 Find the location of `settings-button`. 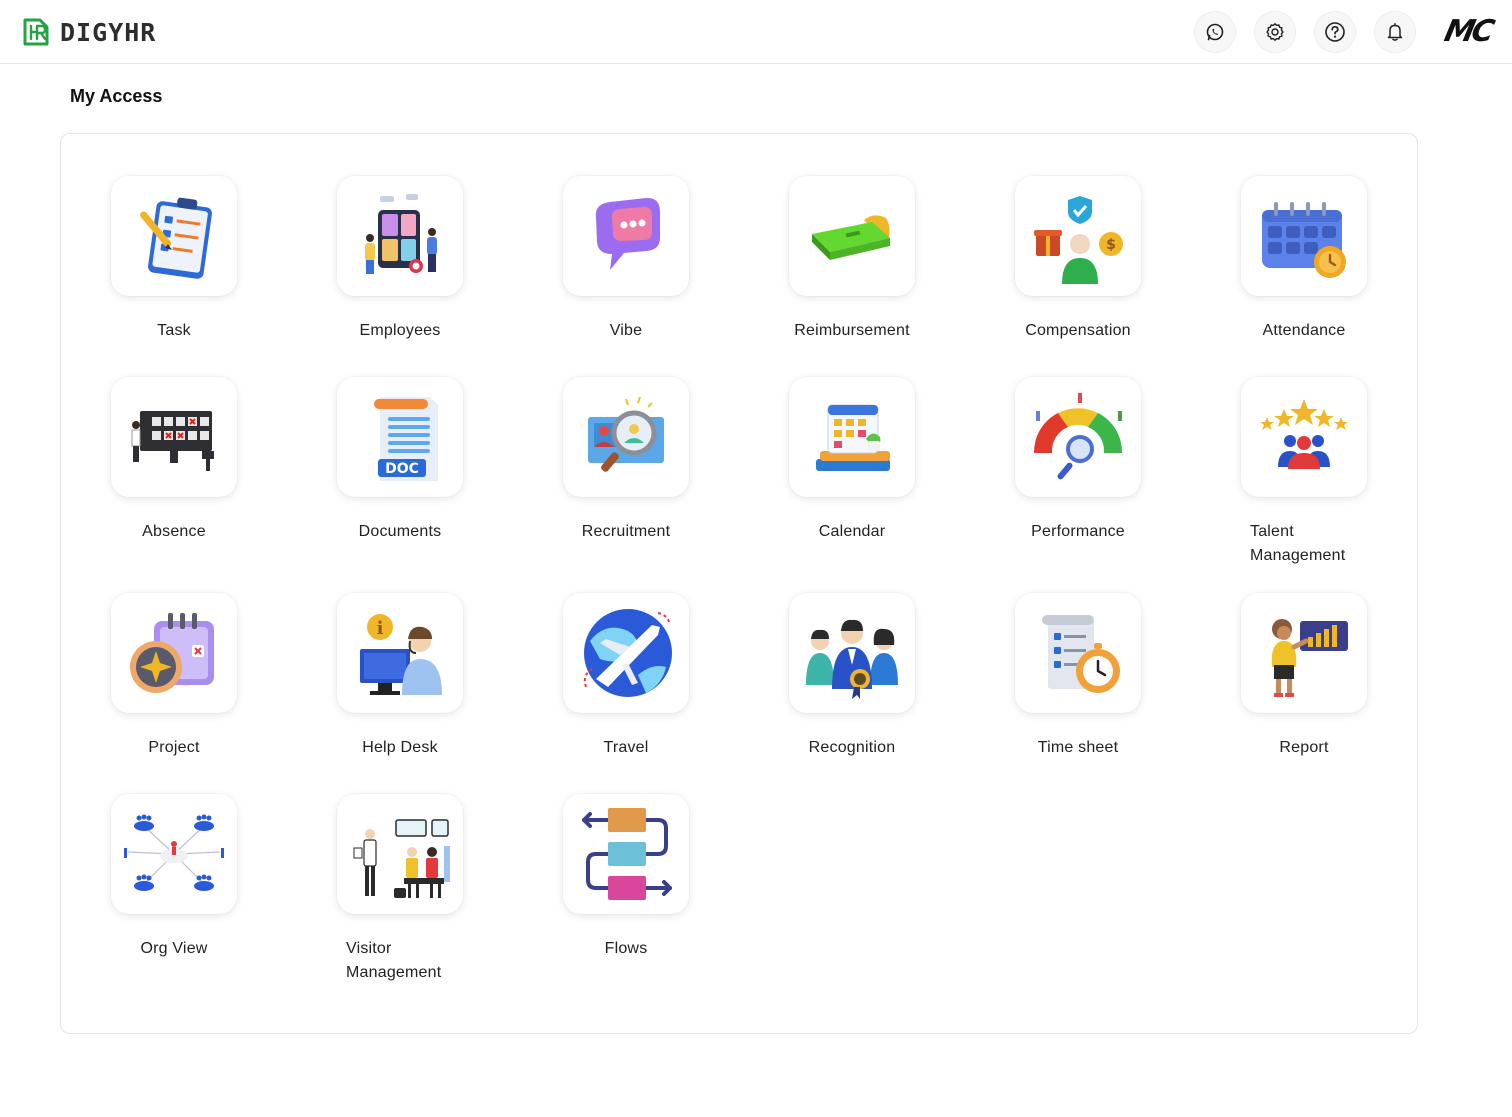

settings-button is located at coordinates (1275, 32).